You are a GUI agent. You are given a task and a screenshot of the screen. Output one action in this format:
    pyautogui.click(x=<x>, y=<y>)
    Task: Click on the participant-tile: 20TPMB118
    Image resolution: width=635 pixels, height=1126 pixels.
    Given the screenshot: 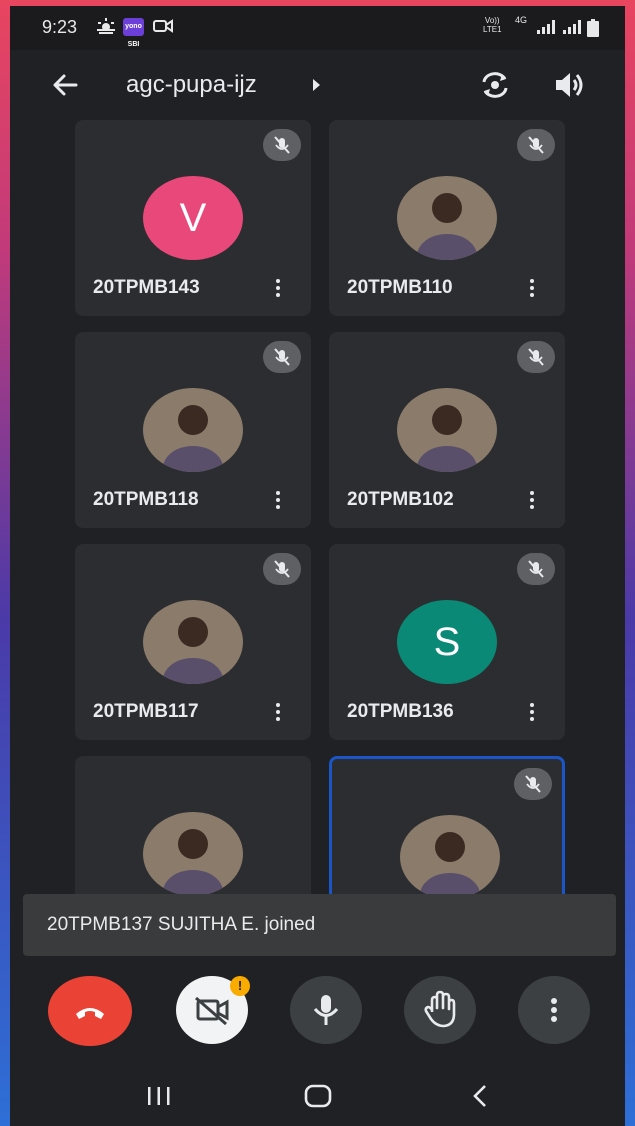 What is the action you would take?
    pyautogui.click(x=193, y=430)
    